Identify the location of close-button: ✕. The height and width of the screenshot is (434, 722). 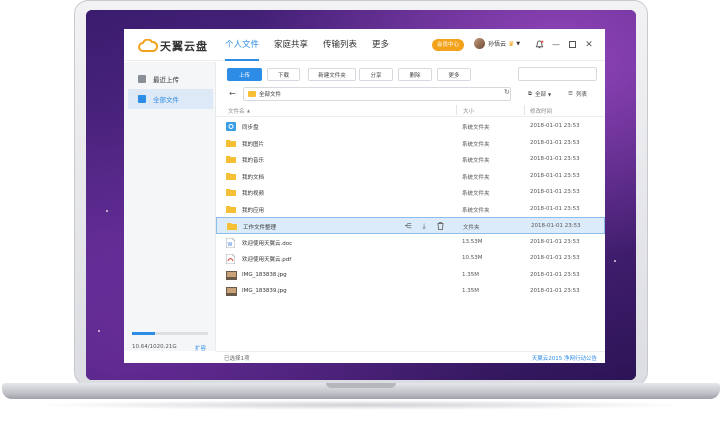
(589, 44).